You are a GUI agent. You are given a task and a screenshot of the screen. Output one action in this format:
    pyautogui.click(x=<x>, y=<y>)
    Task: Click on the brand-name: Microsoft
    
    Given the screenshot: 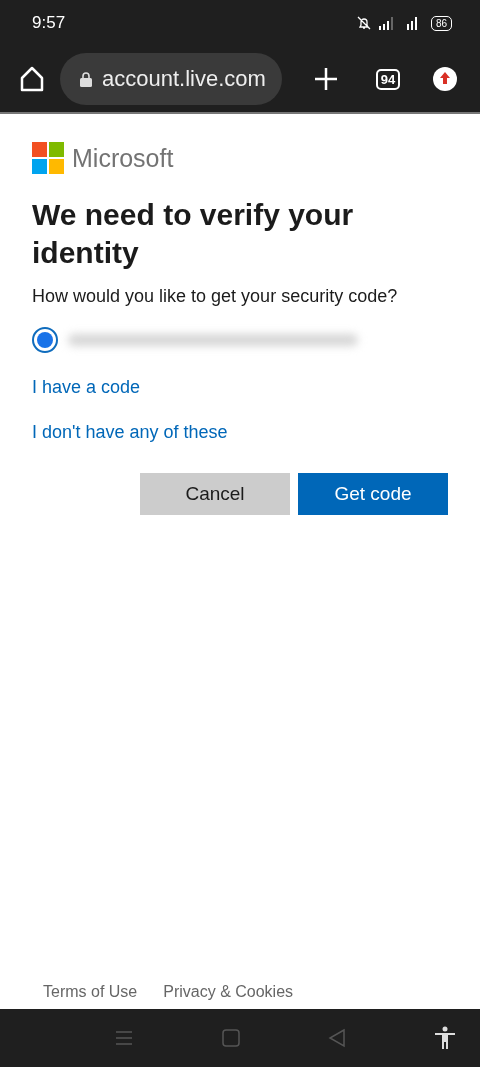 What is the action you would take?
    pyautogui.click(x=123, y=158)
    